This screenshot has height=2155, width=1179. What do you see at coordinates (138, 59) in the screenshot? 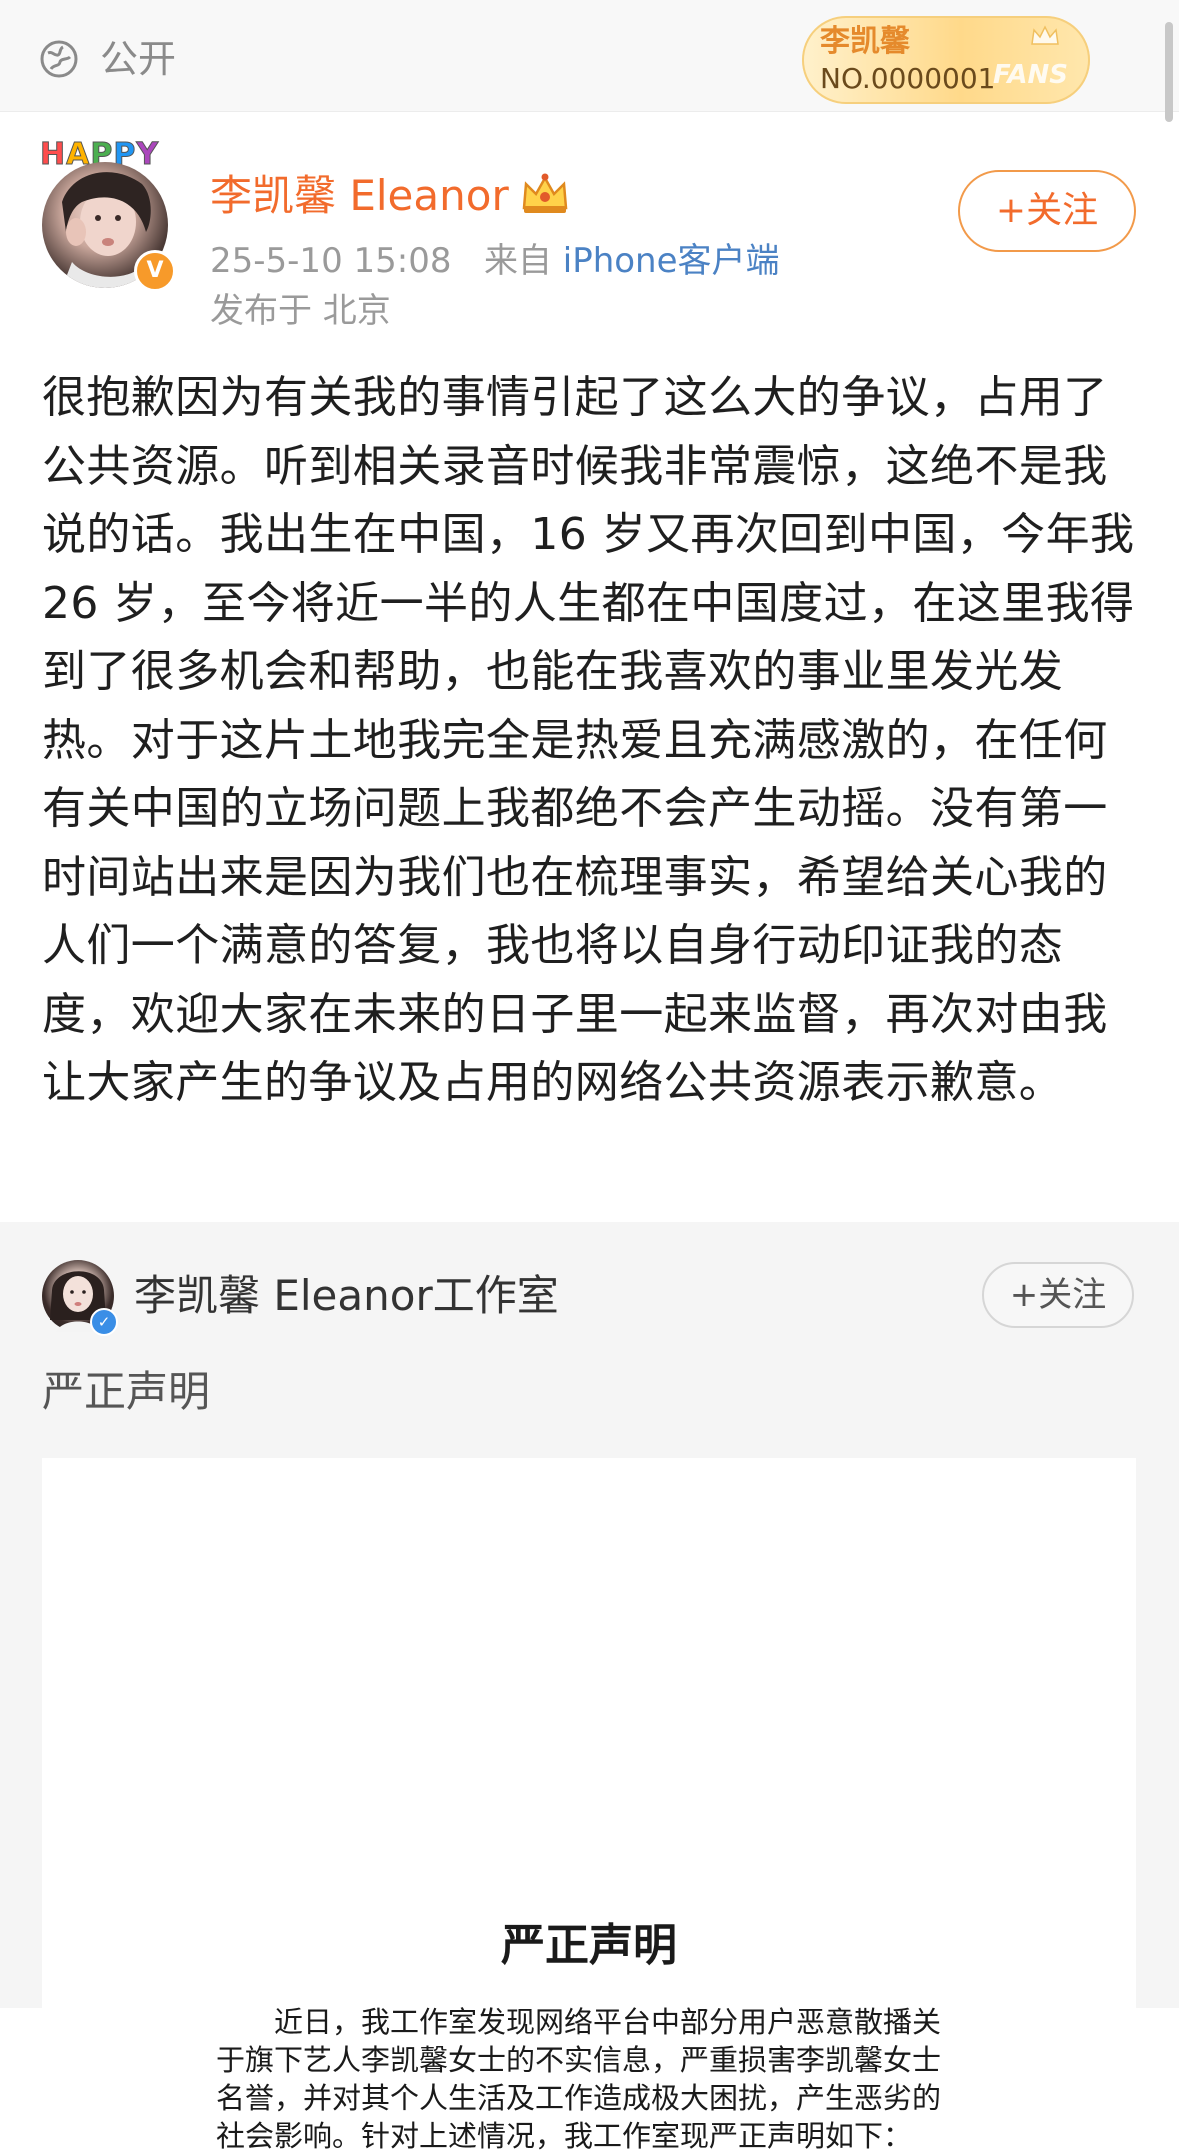
I see `visibility-label: 公开` at bounding box center [138, 59].